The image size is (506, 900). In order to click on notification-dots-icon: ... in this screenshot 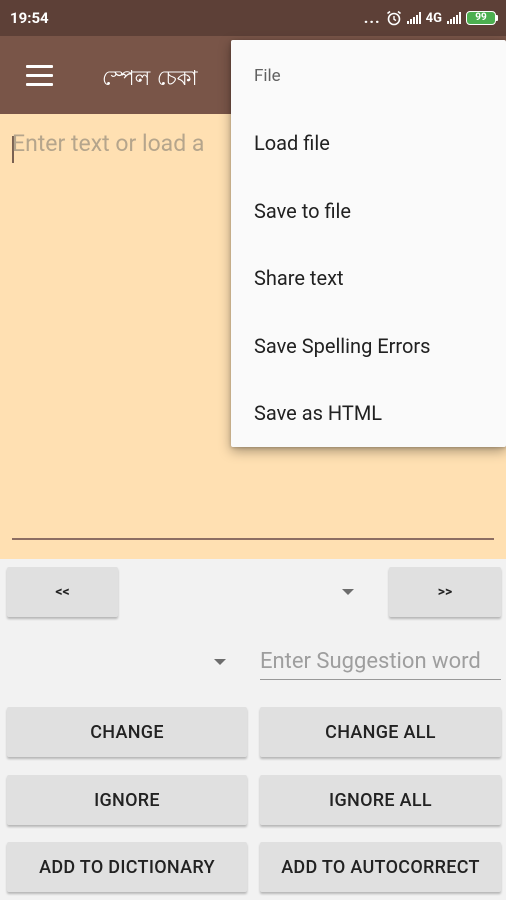, I will do `click(372, 17)`.